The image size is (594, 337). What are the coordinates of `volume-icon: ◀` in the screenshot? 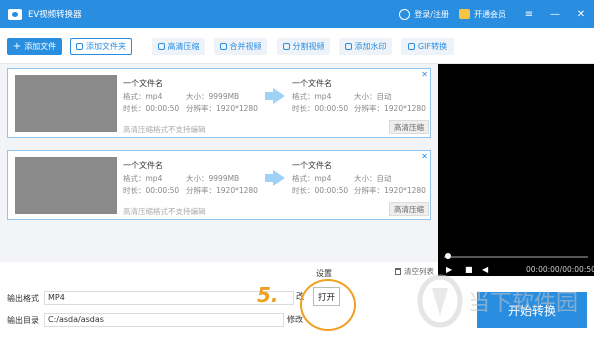 It's located at (485, 269).